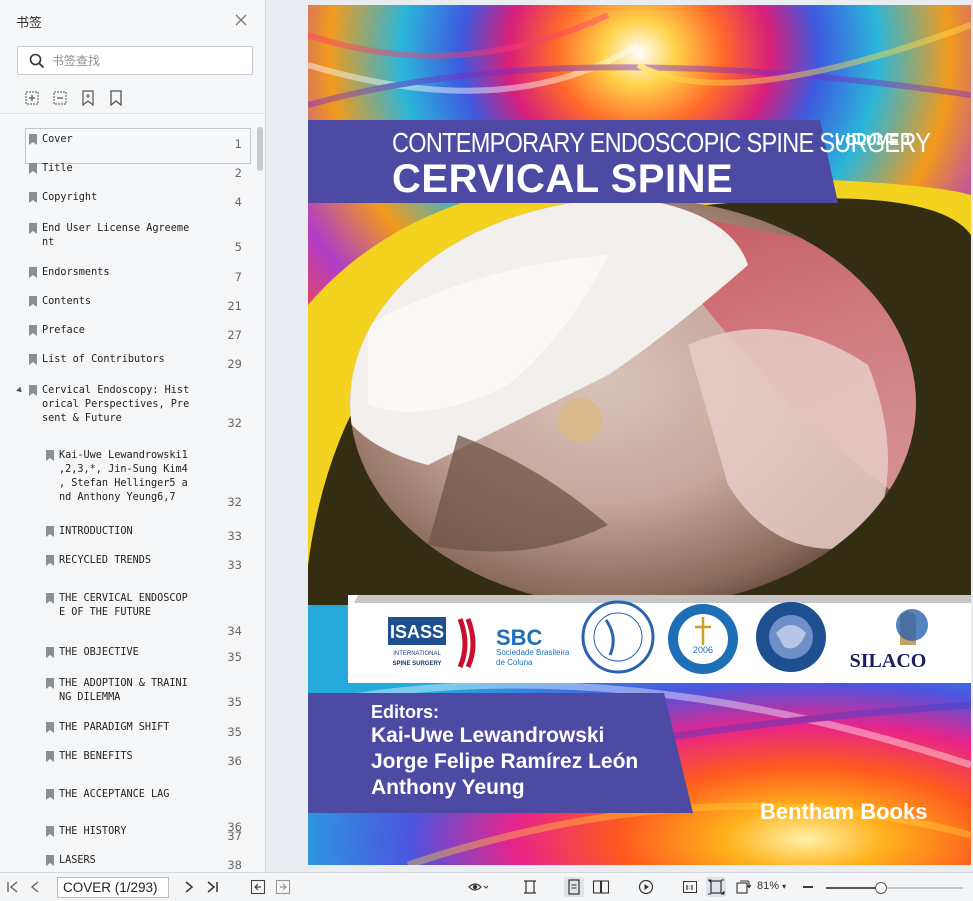  What do you see at coordinates (784, 886) in the screenshot?
I see `chevron-down-icon: ▾` at bounding box center [784, 886].